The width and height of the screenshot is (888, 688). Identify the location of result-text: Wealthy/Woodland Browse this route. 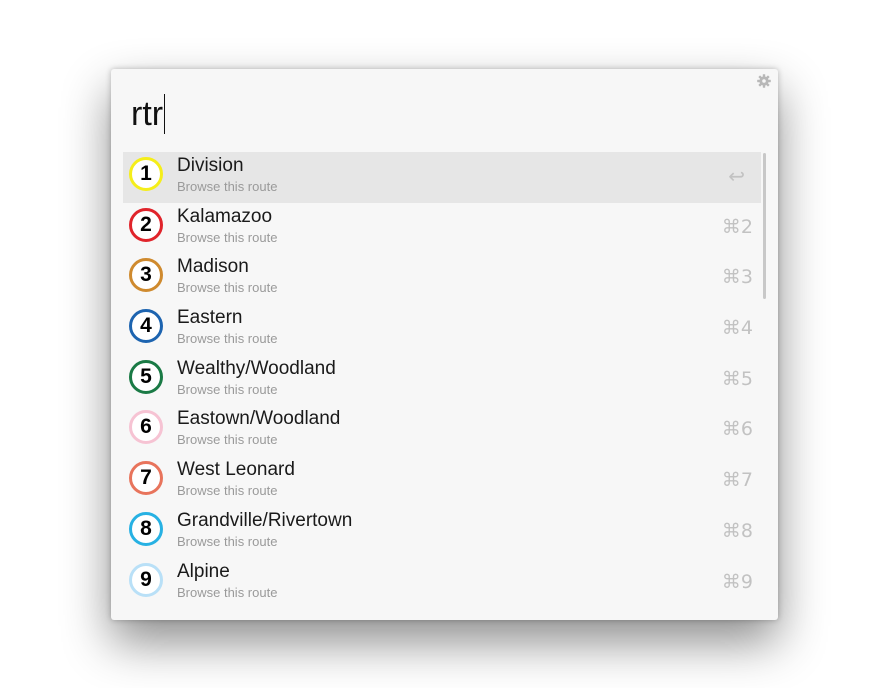
(256, 378).